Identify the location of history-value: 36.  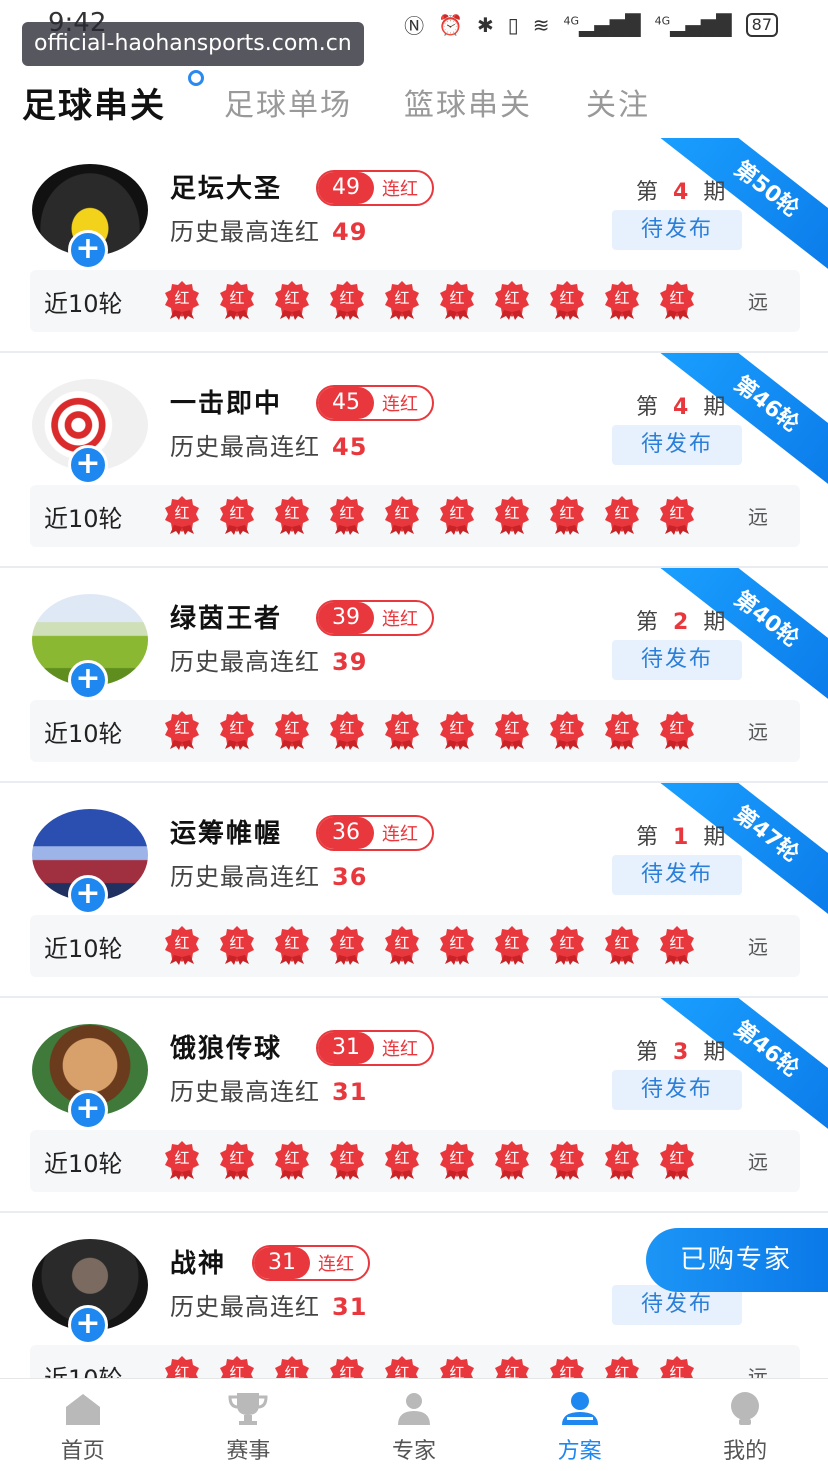
(350, 877).